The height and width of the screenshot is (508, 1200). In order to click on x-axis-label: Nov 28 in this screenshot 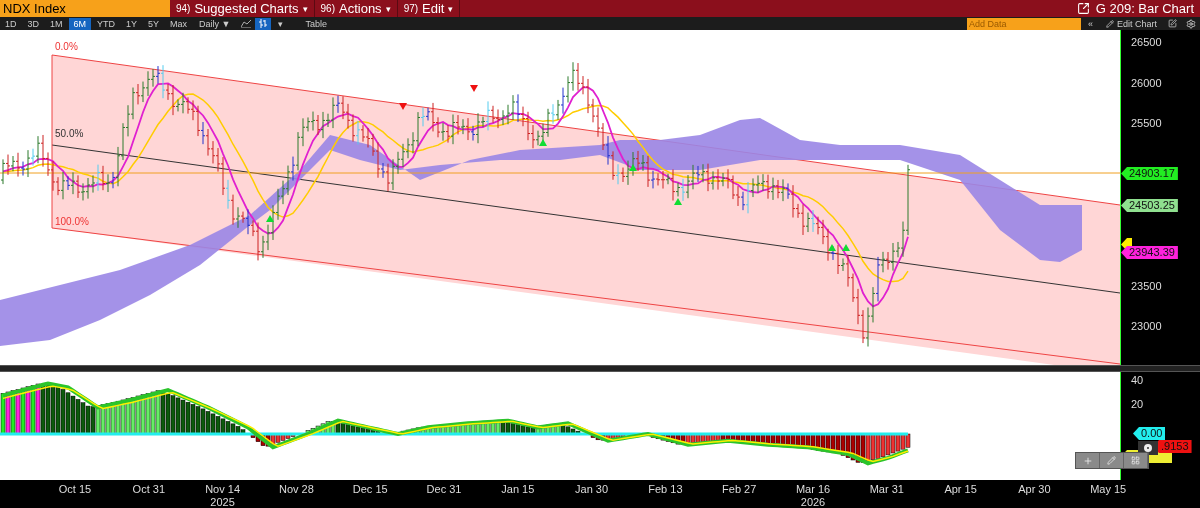, I will do `click(296, 489)`.